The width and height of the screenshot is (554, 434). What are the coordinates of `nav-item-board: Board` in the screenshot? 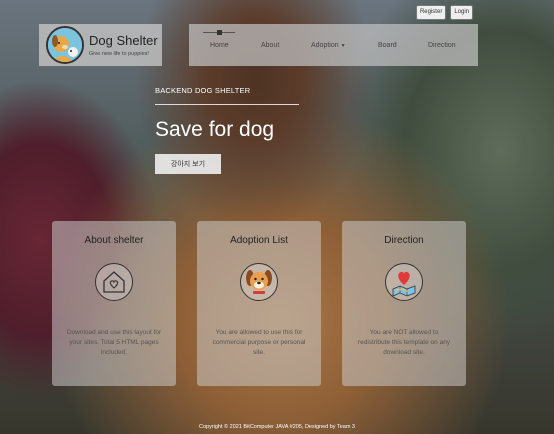 It's located at (387, 45).